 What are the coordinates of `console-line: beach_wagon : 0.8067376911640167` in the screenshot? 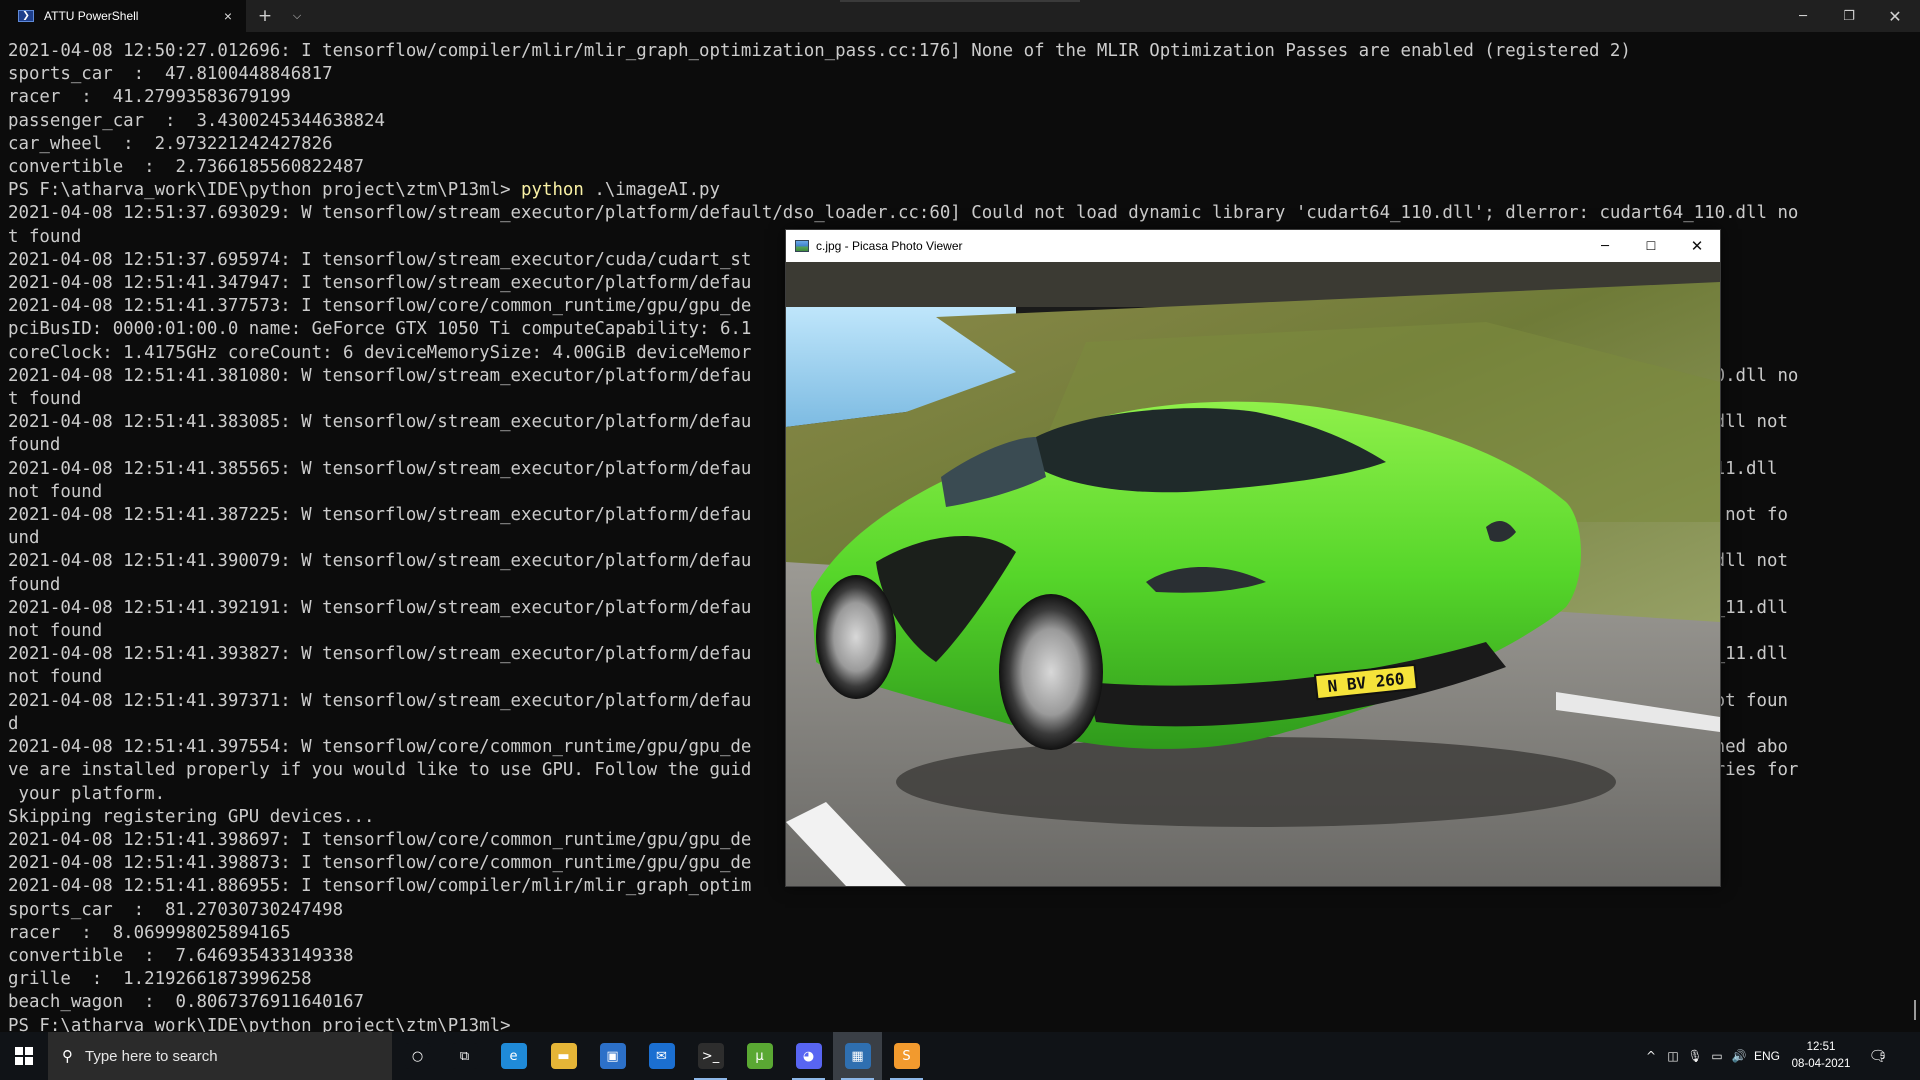 It's located at (186, 1002).